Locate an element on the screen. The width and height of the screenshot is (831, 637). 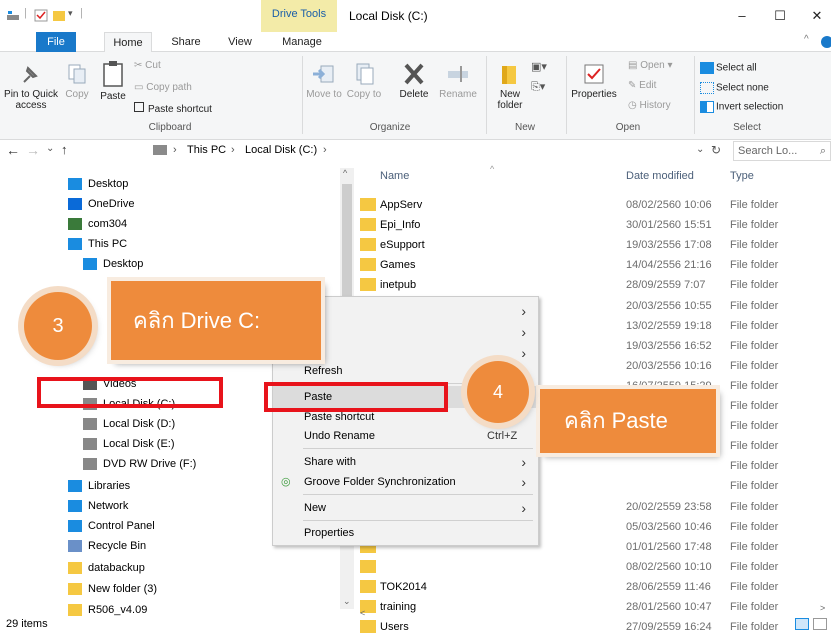
nav-item: Control Panel is located at coordinates (111, 526).